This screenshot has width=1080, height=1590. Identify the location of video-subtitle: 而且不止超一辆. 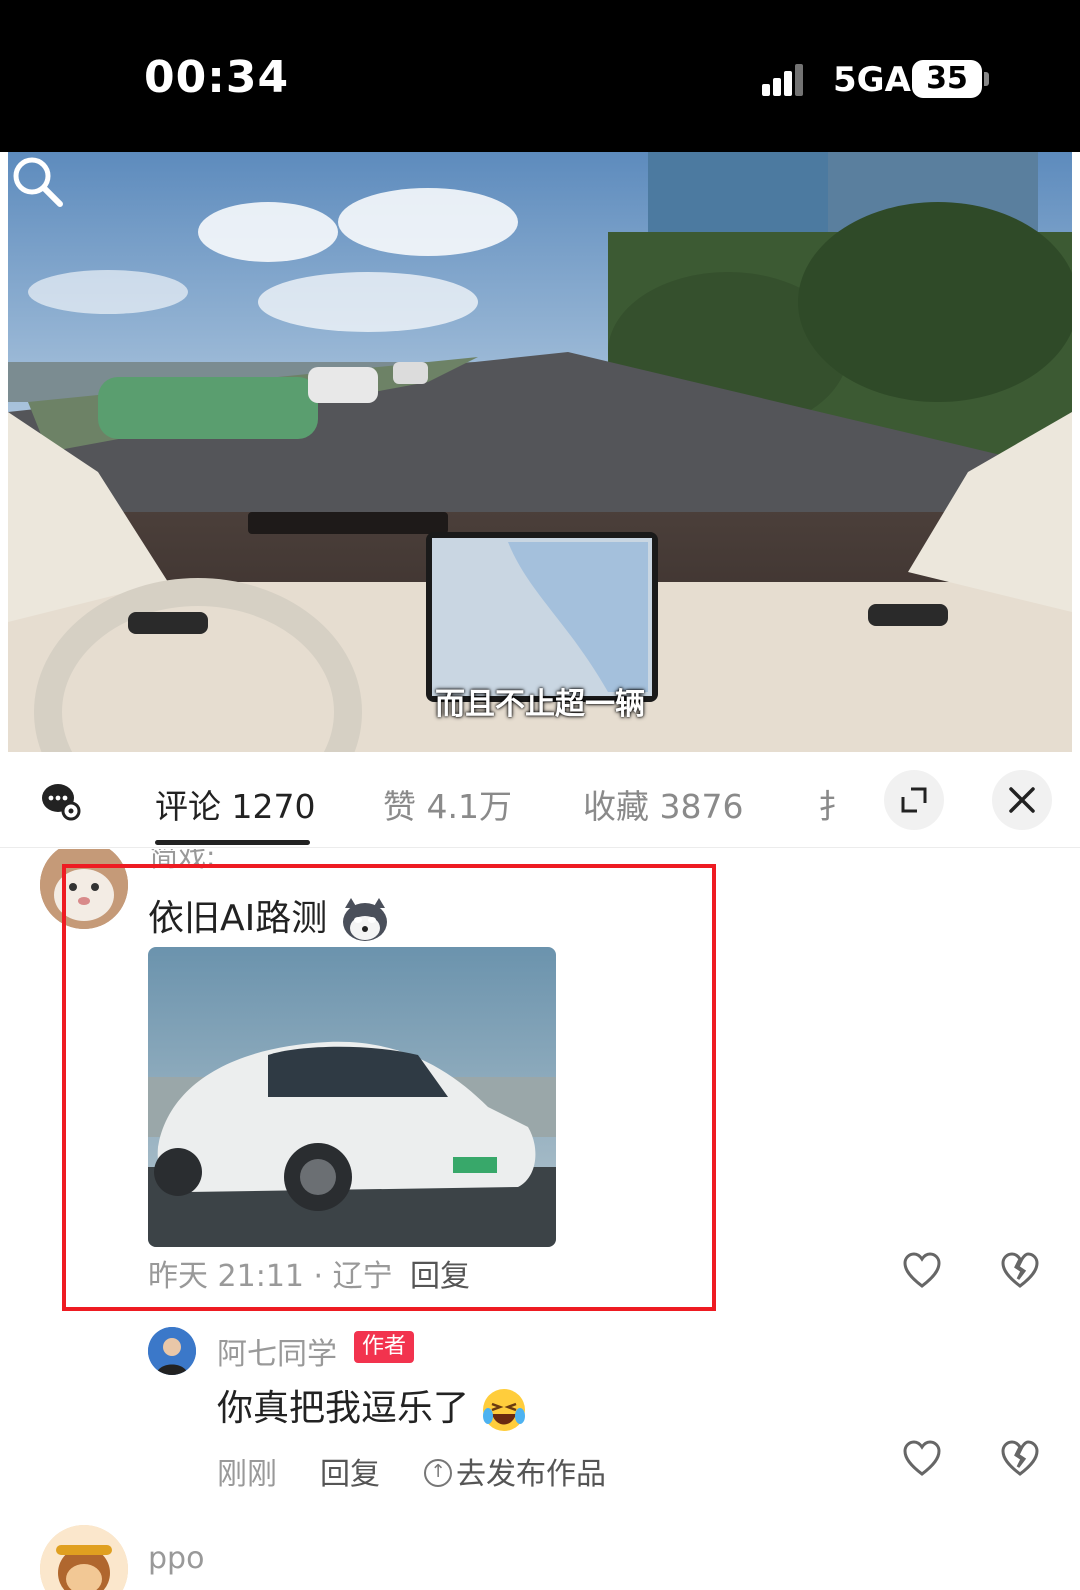
(540, 704).